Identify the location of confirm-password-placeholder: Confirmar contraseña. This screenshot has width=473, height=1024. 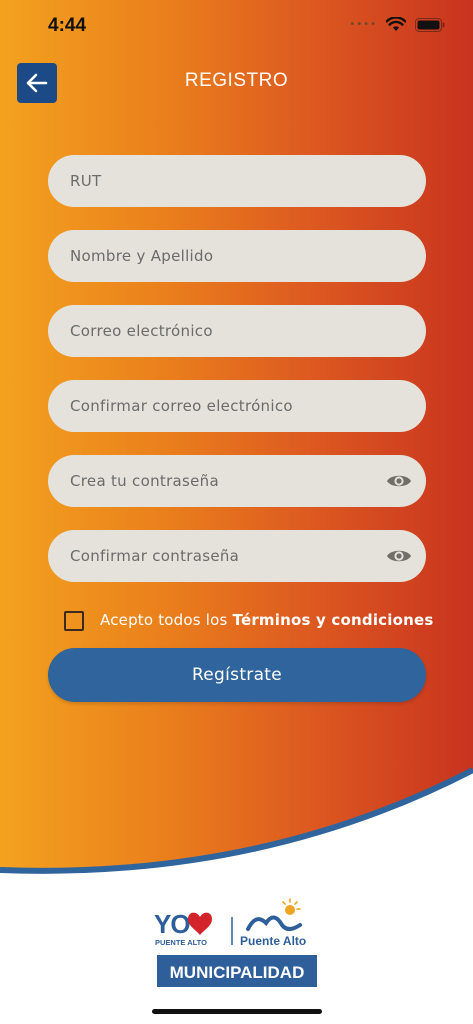
(155, 556).